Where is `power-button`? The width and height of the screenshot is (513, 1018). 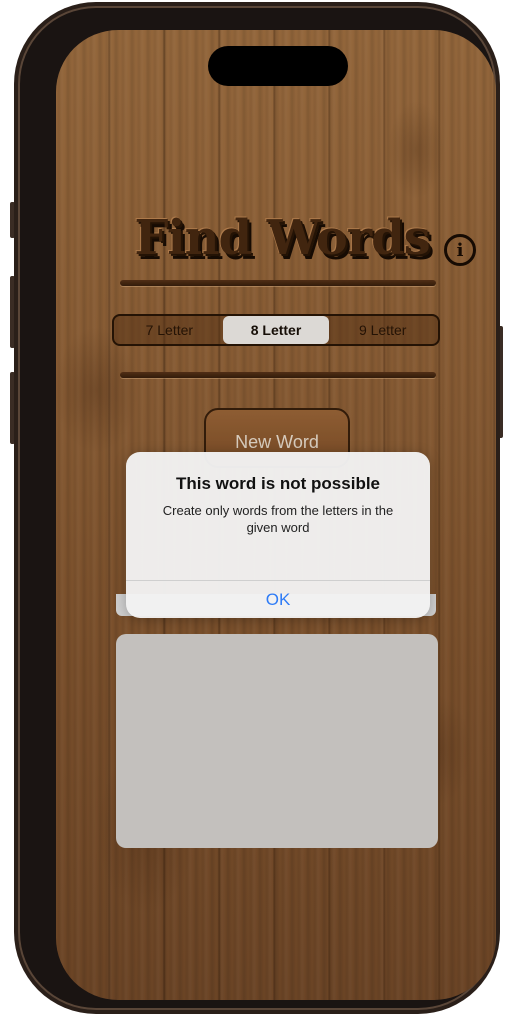 power-button is located at coordinates (500, 382).